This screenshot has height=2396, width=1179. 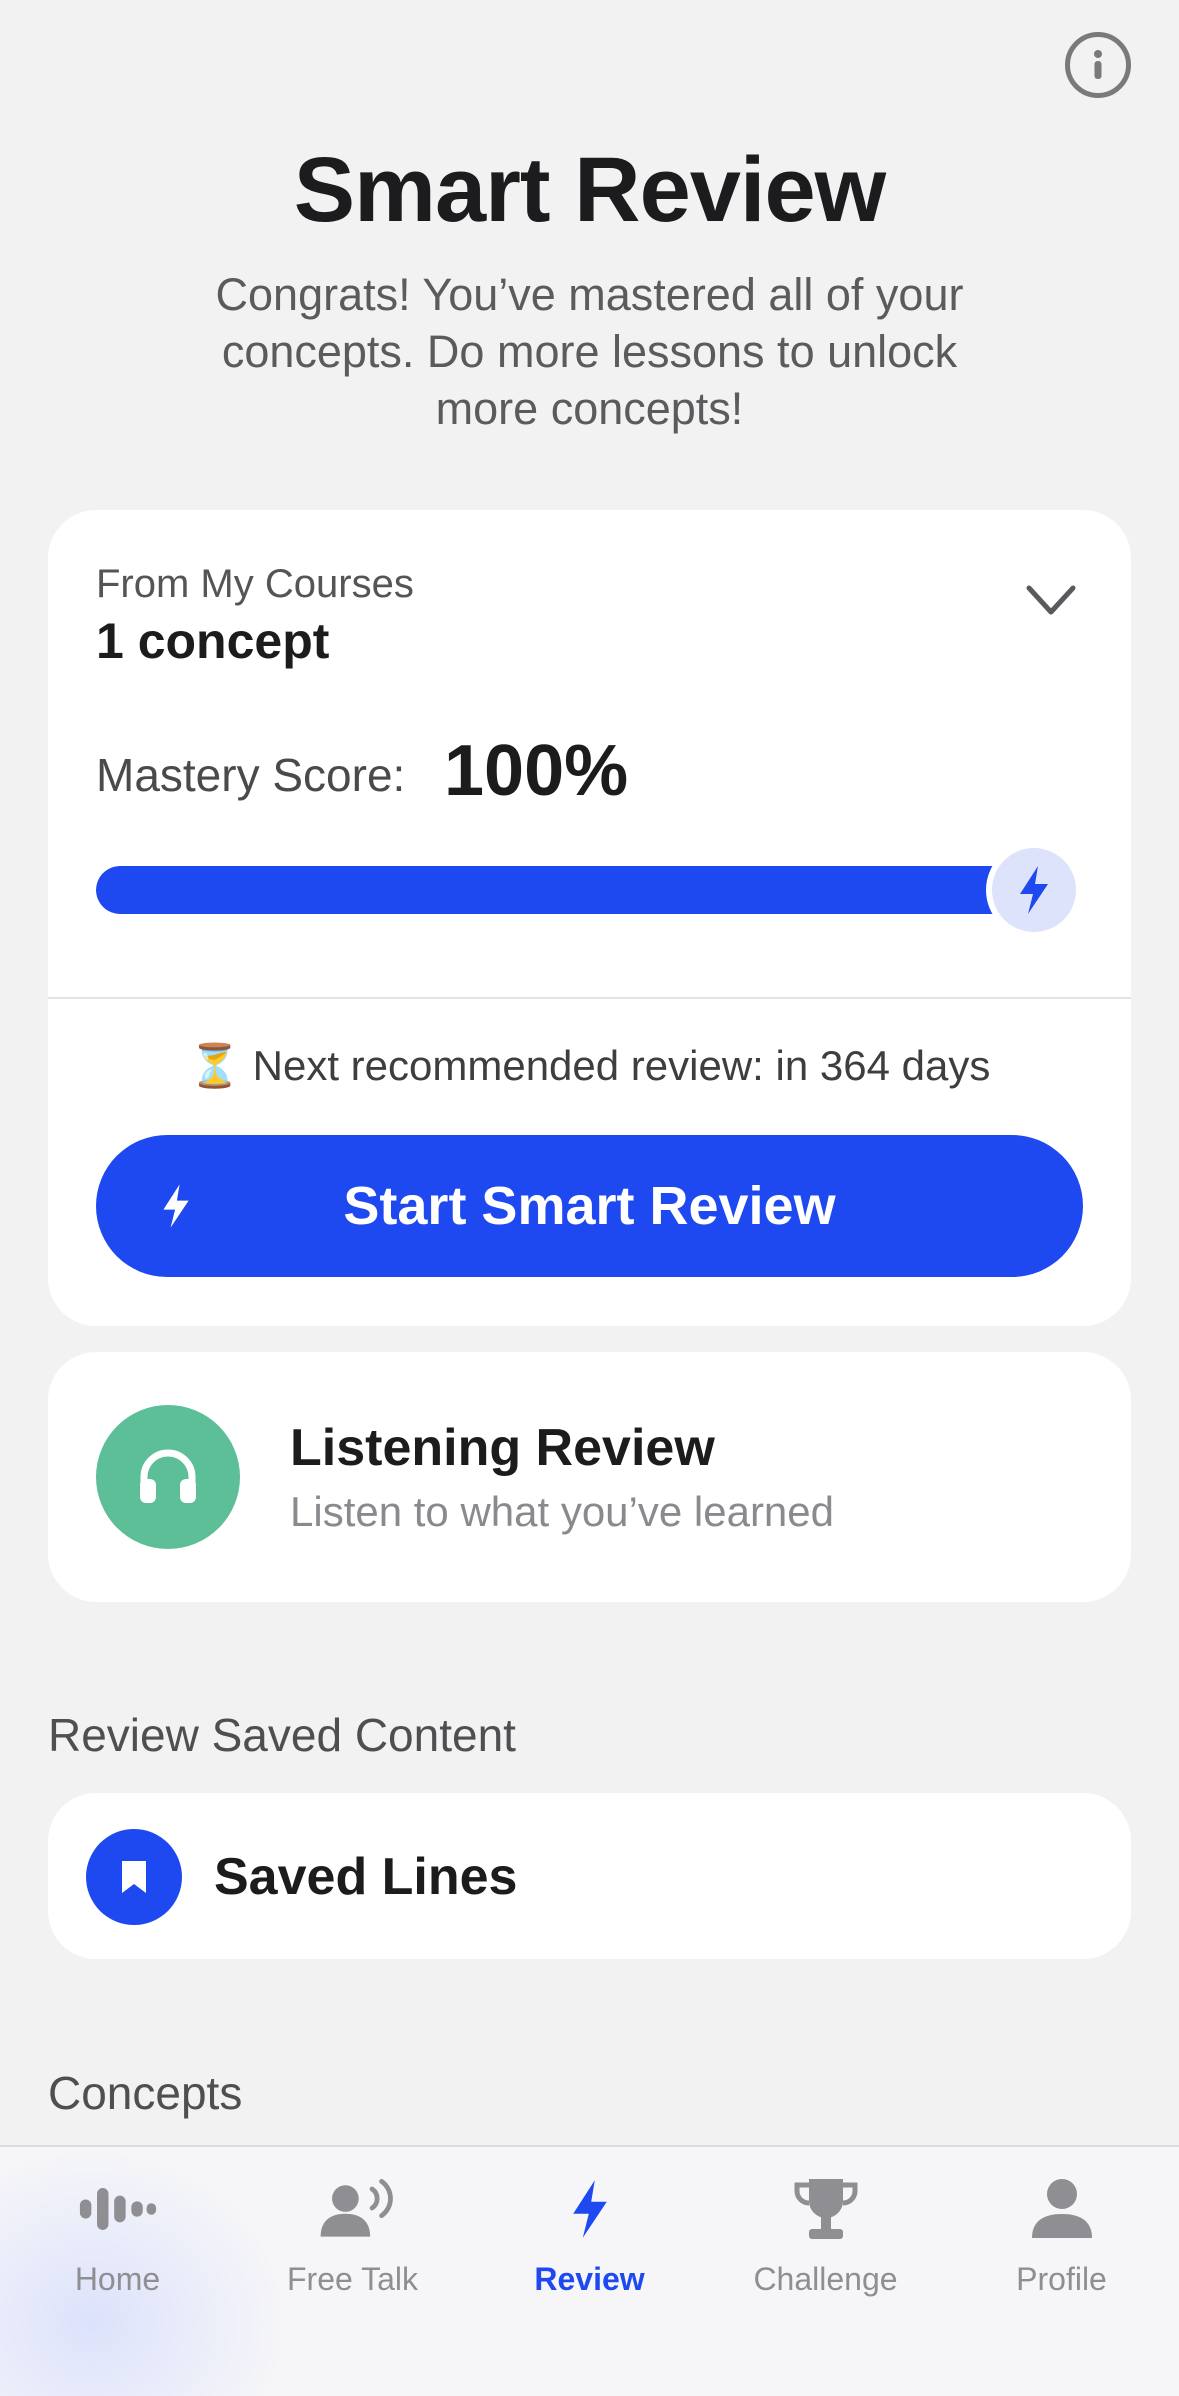 What do you see at coordinates (352, 2279) in the screenshot?
I see `tab-free-talk-label: Free Talk` at bounding box center [352, 2279].